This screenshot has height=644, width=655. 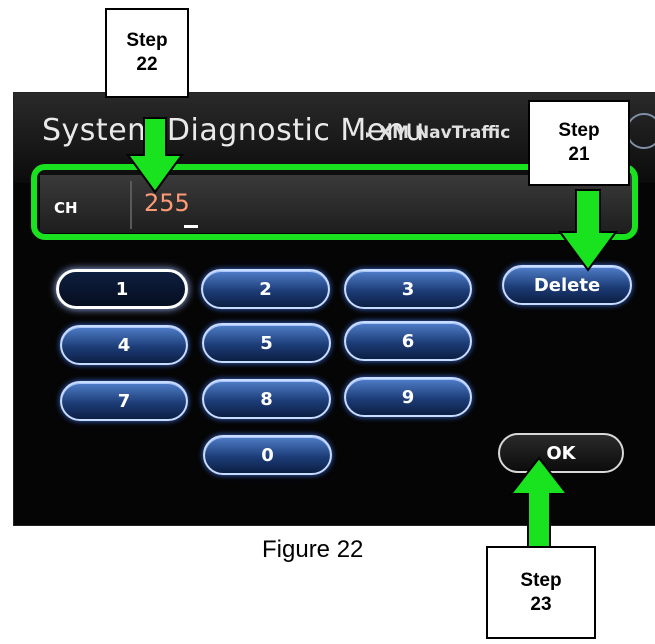 What do you see at coordinates (579, 130) in the screenshot?
I see `step21-word: Step` at bounding box center [579, 130].